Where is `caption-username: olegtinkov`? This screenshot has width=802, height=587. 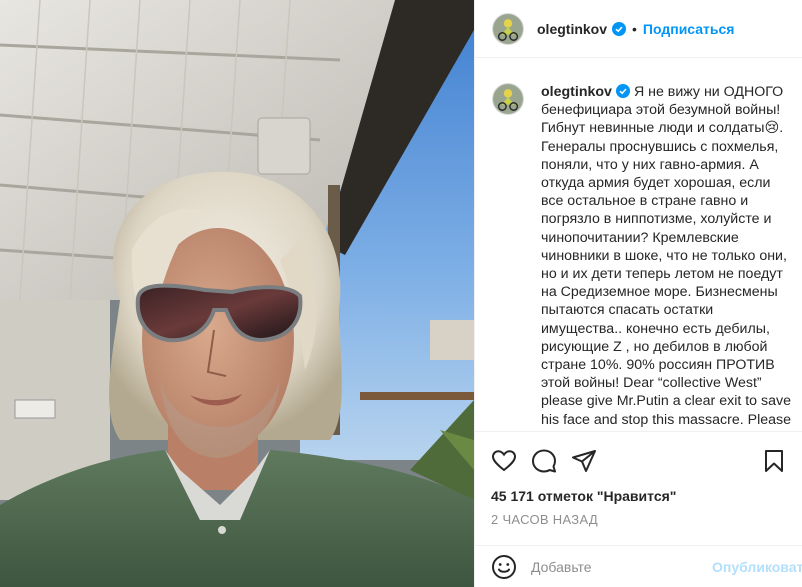 caption-username: olegtinkov is located at coordinates (576, 92).